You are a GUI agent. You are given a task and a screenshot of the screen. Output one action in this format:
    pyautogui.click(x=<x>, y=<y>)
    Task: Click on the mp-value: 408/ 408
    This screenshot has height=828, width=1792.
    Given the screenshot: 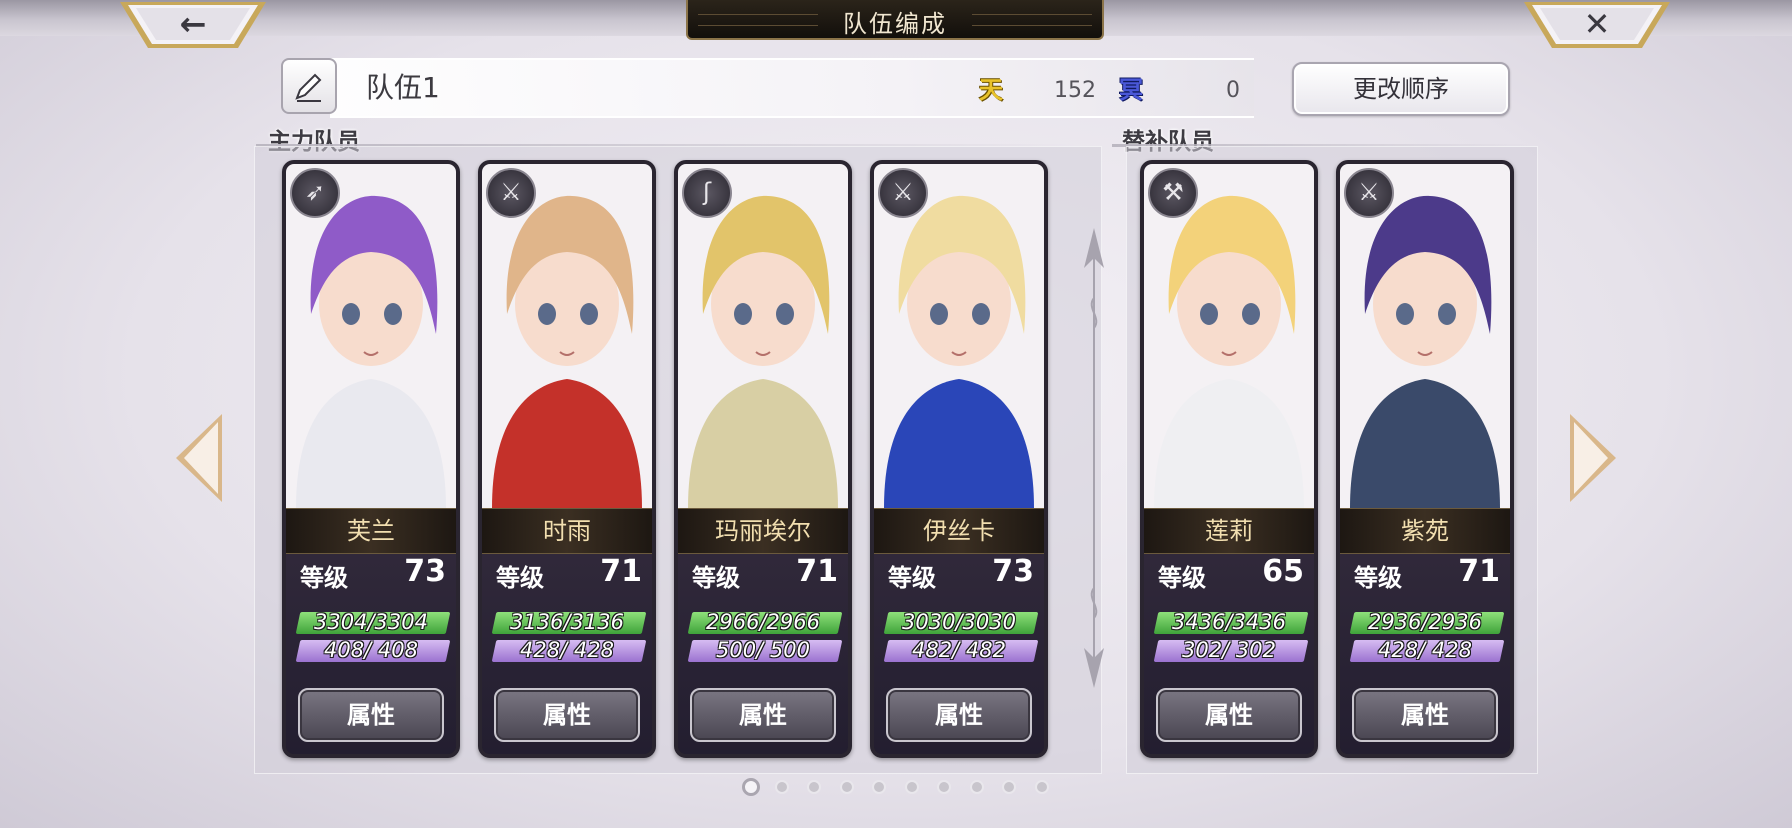 What is the action you would take?
    pyautogui.click(x=371, y=650)
    